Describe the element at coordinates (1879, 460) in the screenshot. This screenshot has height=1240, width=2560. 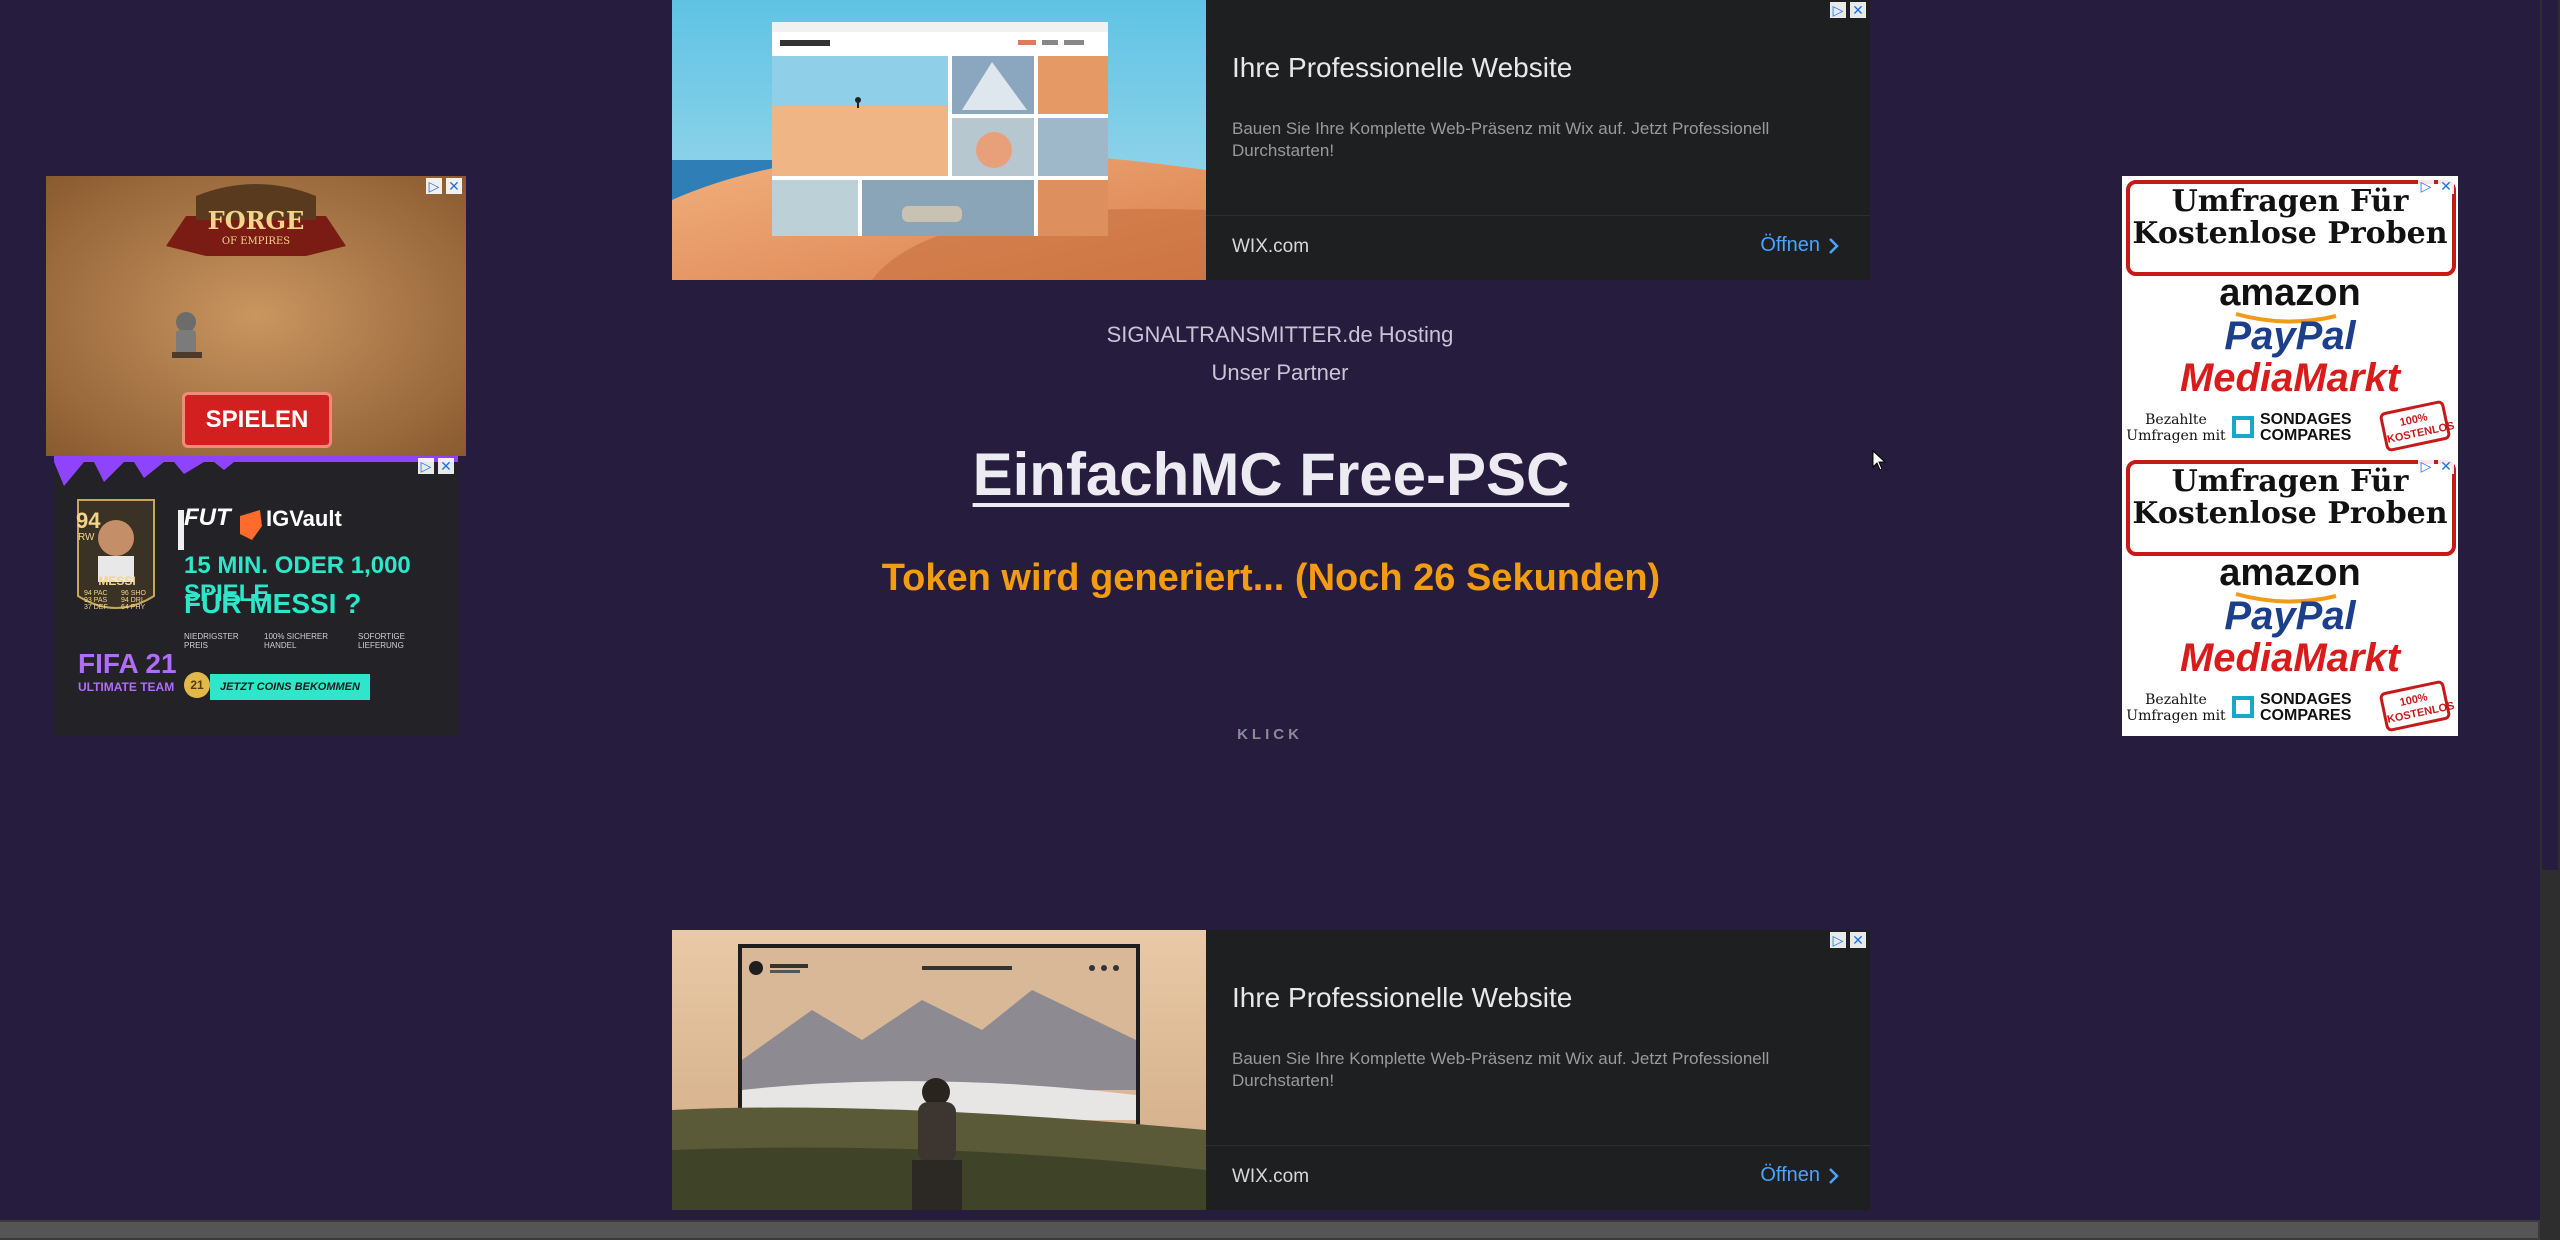
I see `mouse-cursor-icon` at that location.